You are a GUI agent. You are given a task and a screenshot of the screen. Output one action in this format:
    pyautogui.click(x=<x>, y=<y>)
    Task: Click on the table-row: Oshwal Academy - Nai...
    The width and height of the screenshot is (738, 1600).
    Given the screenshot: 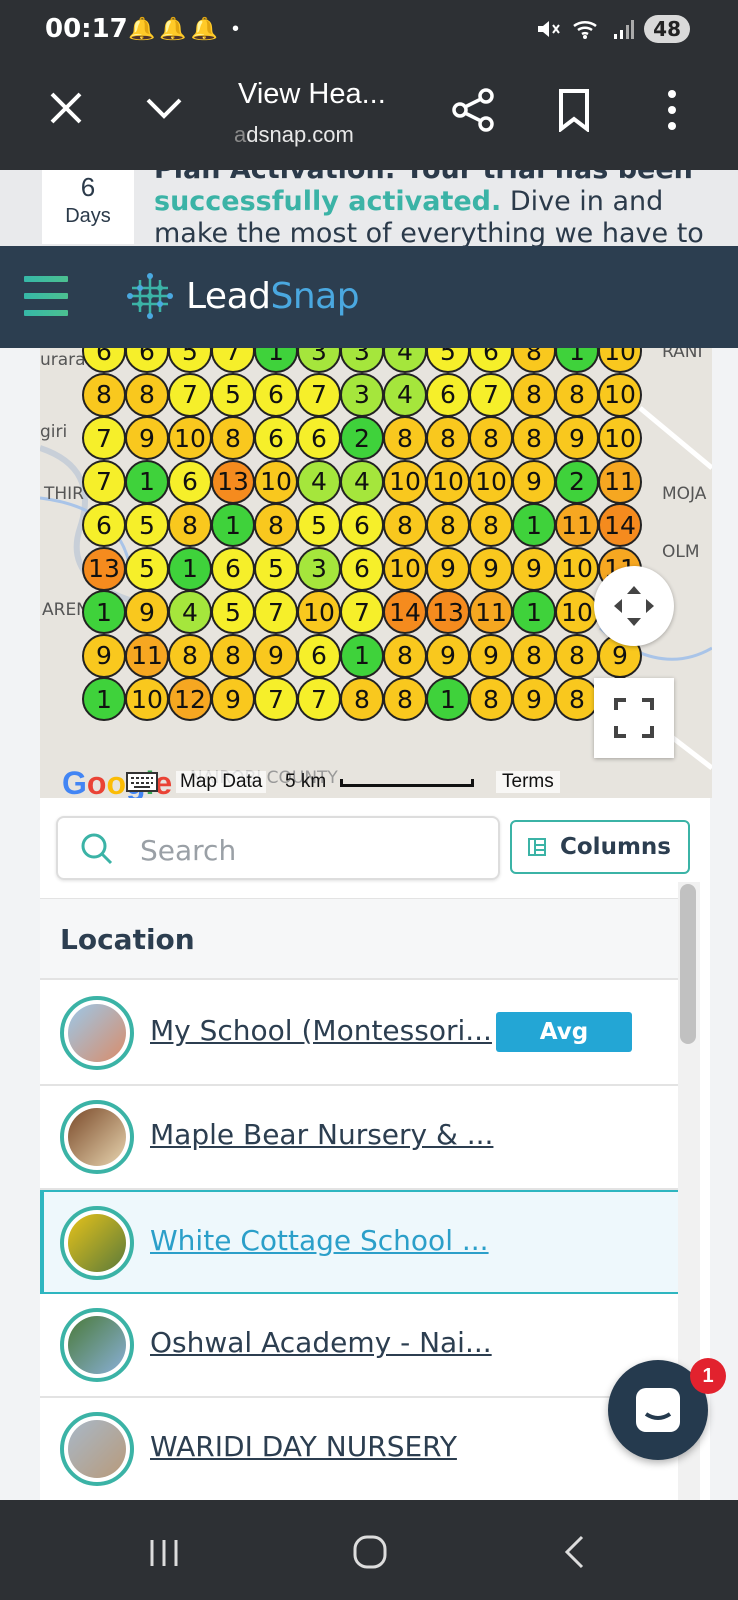 What is the action you would take?
    pyautogui.click(x=360, y=1346)
    